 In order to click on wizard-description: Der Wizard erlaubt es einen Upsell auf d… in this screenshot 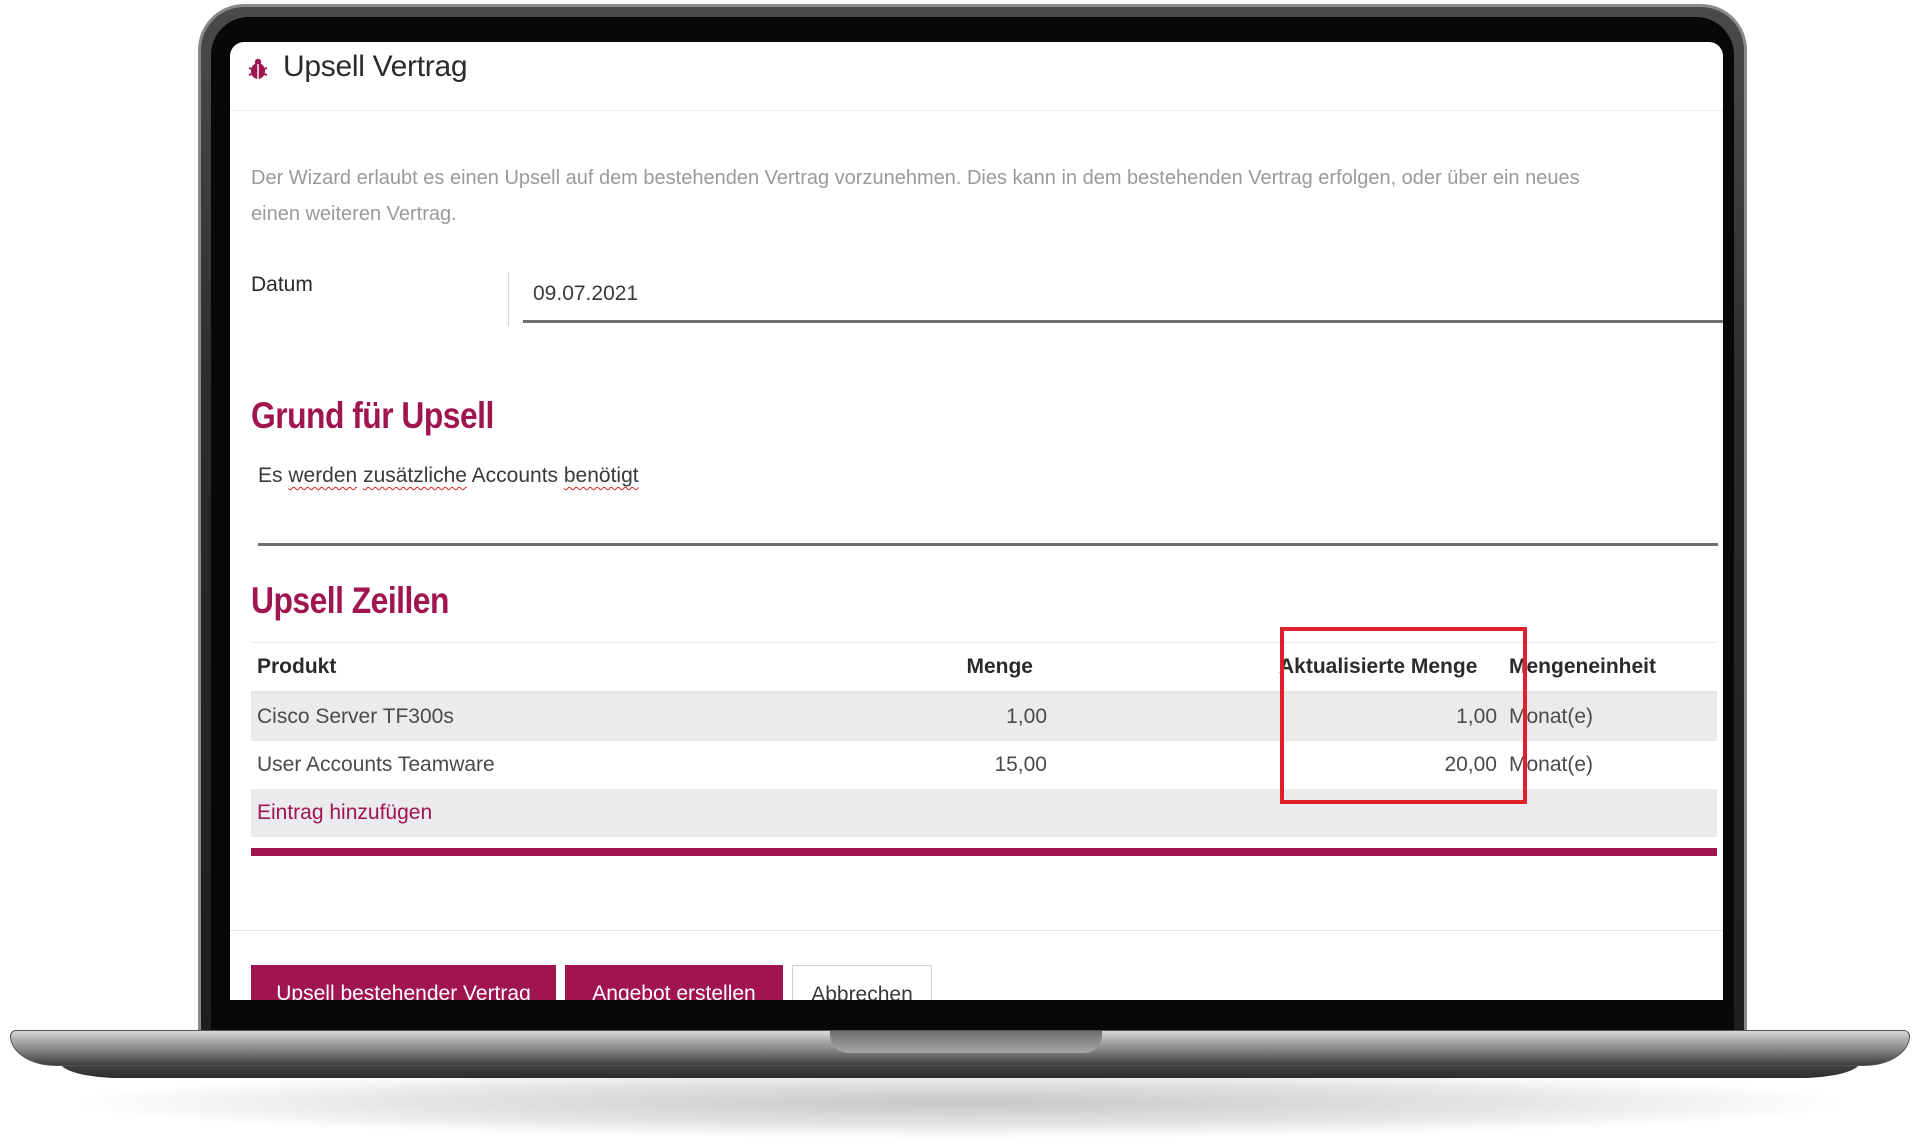, I will do `click(981, 196)`.